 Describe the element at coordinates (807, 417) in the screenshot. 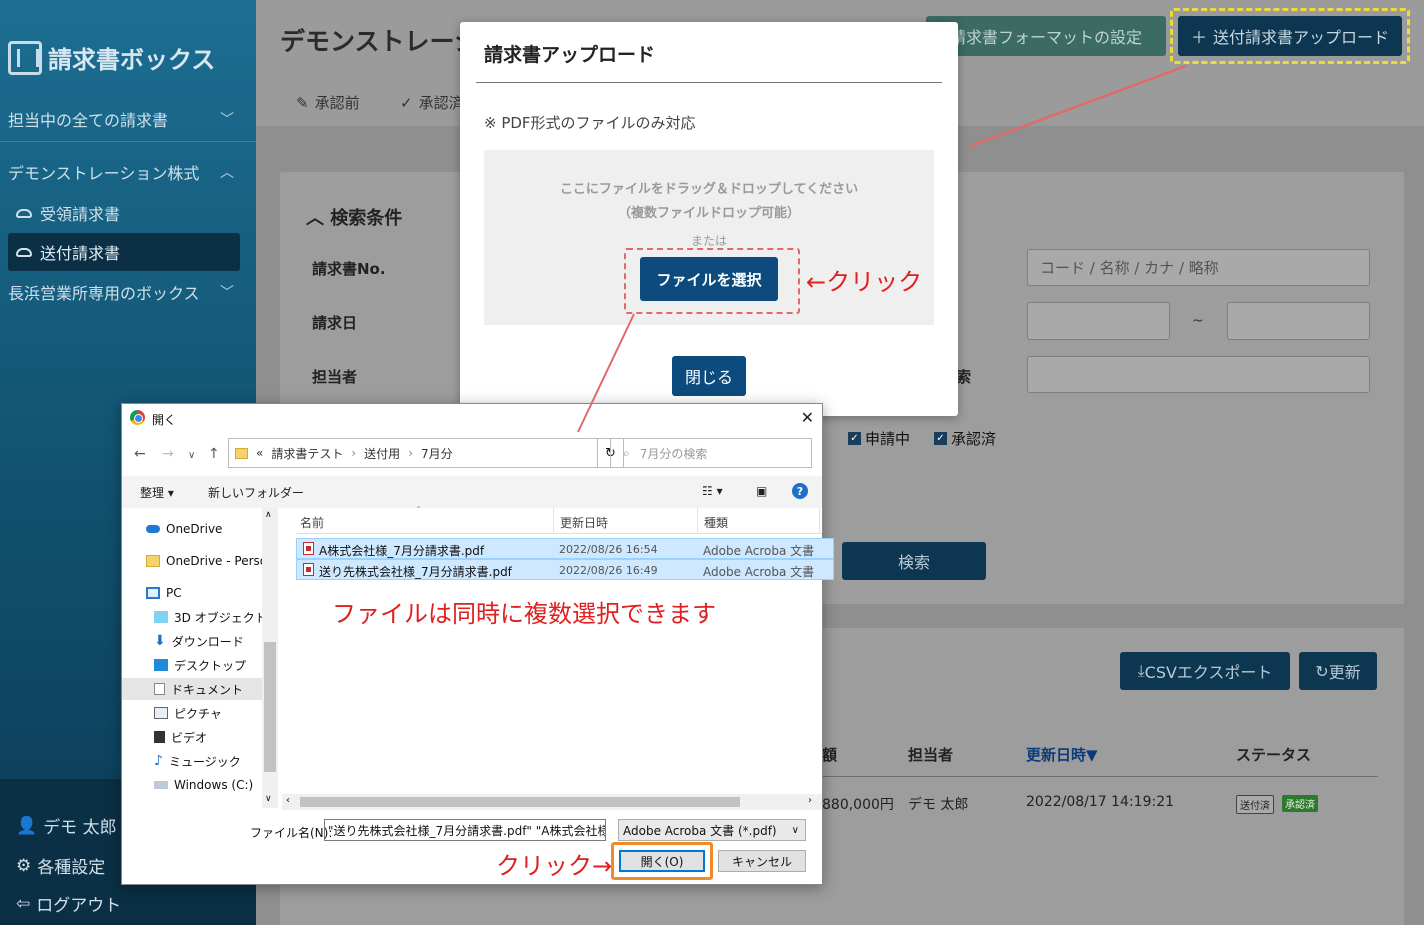

I see `close-icon: ✕` at that location.